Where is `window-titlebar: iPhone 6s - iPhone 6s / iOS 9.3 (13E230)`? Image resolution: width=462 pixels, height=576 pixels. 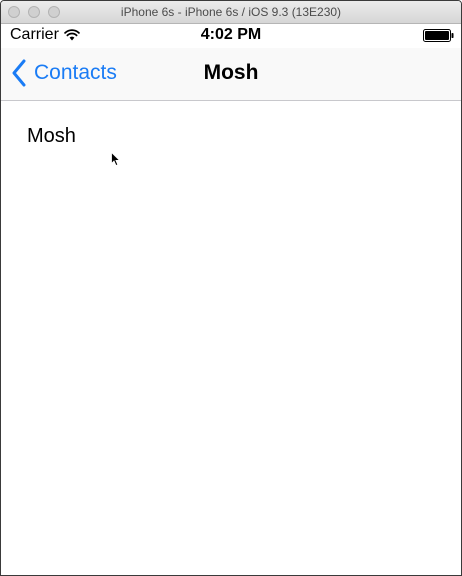
window-titlebar: iPhone 6s - iPhone 6s / iOS 9.3 (13E230) is located at coordinates (231, 12).